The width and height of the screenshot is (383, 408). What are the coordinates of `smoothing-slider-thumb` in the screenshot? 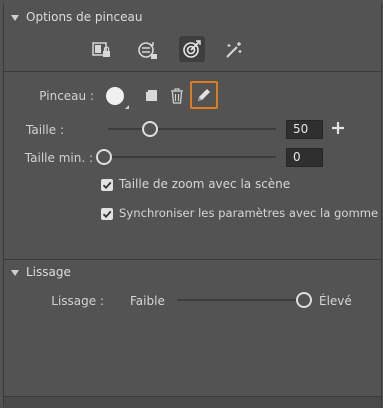 It's located at (304, 300).